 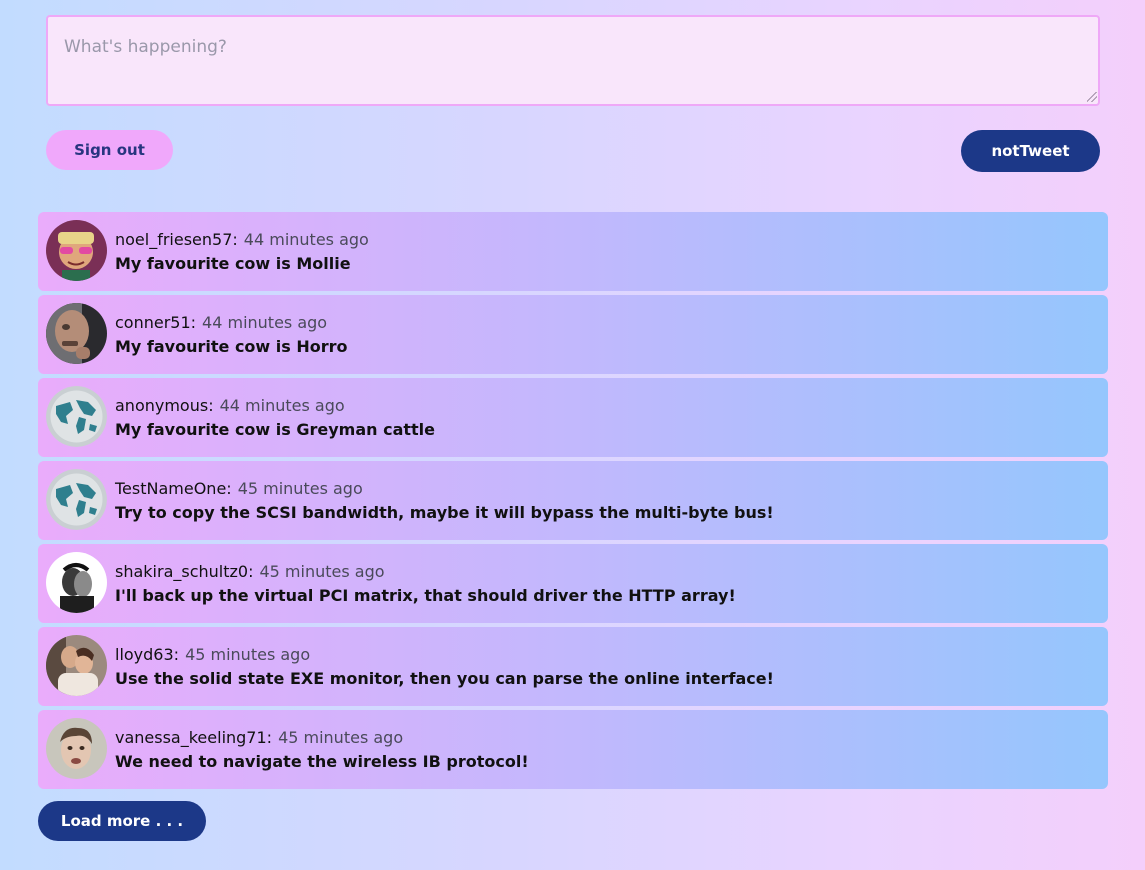 I want to click on post-username: lloyd63:, so click(x=147, y=654).